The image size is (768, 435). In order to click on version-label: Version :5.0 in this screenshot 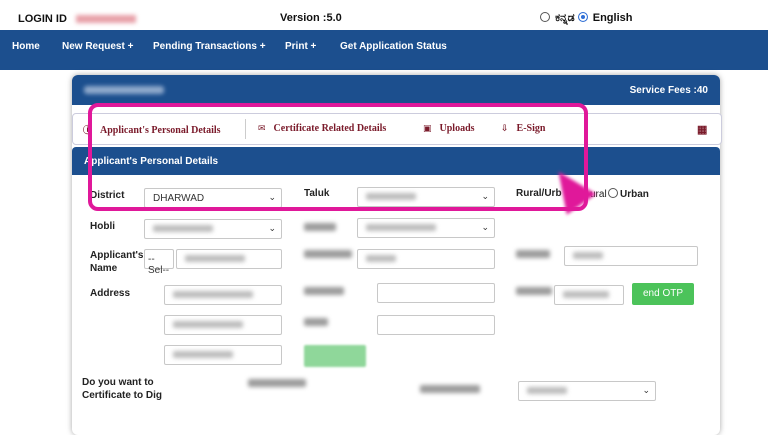, I will do `click(311, 18)`.